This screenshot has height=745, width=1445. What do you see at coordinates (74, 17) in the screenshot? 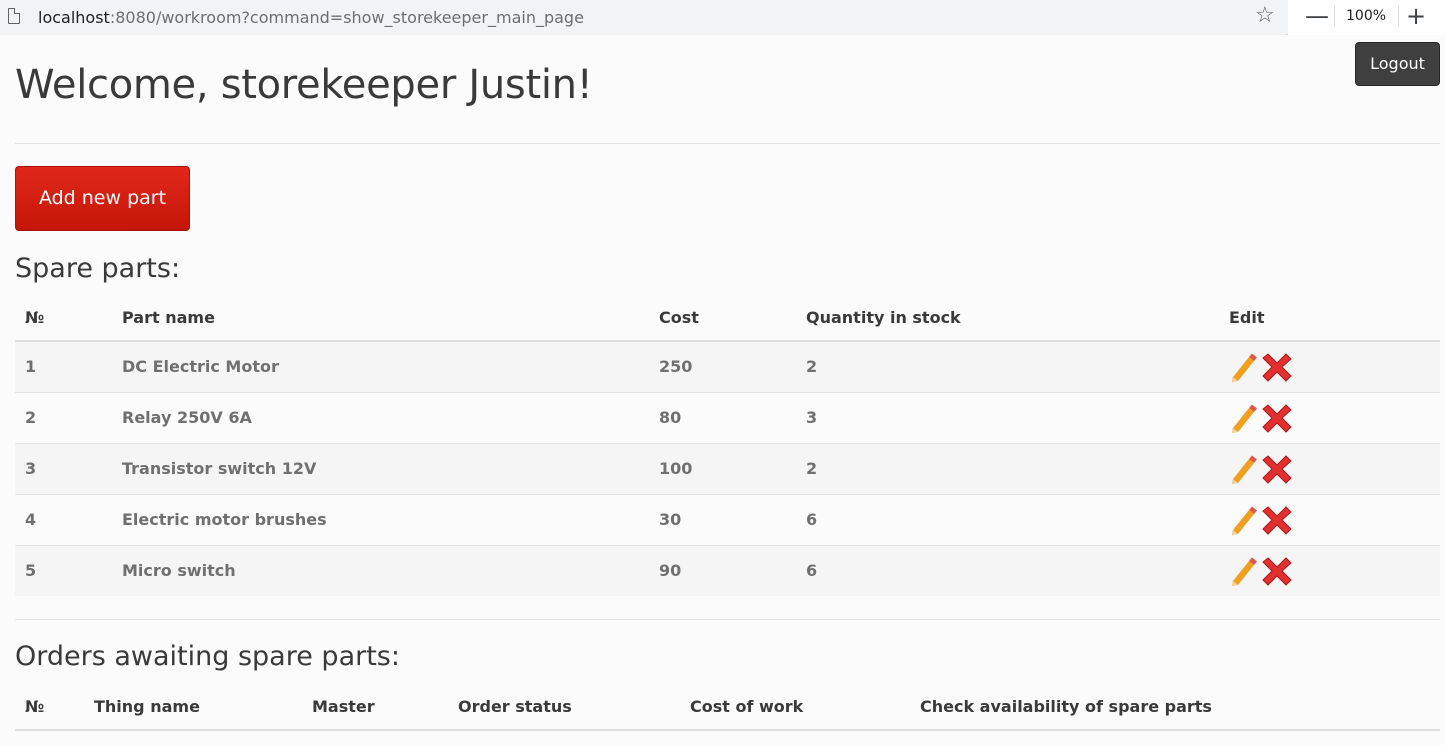
I see `url-host: localhost` at bounding box center [74, 17].